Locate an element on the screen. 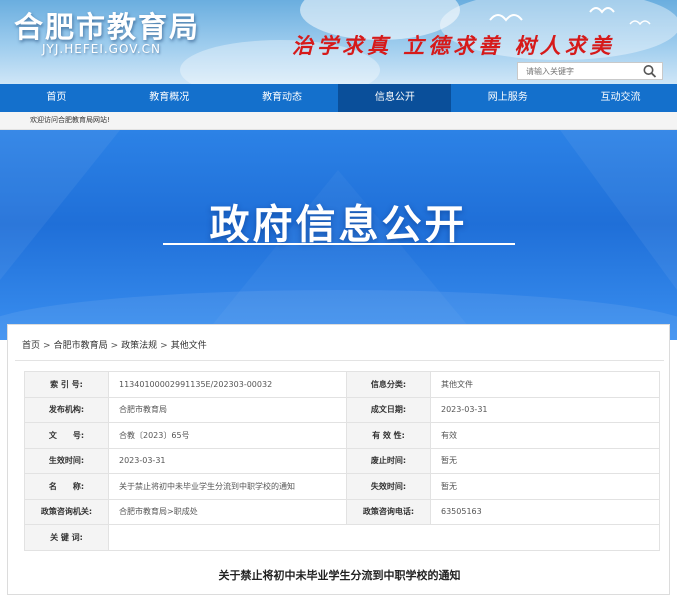 This screenshot has width=677, height=595. meta-label: 名 称: is located at coordinates (66, 486).